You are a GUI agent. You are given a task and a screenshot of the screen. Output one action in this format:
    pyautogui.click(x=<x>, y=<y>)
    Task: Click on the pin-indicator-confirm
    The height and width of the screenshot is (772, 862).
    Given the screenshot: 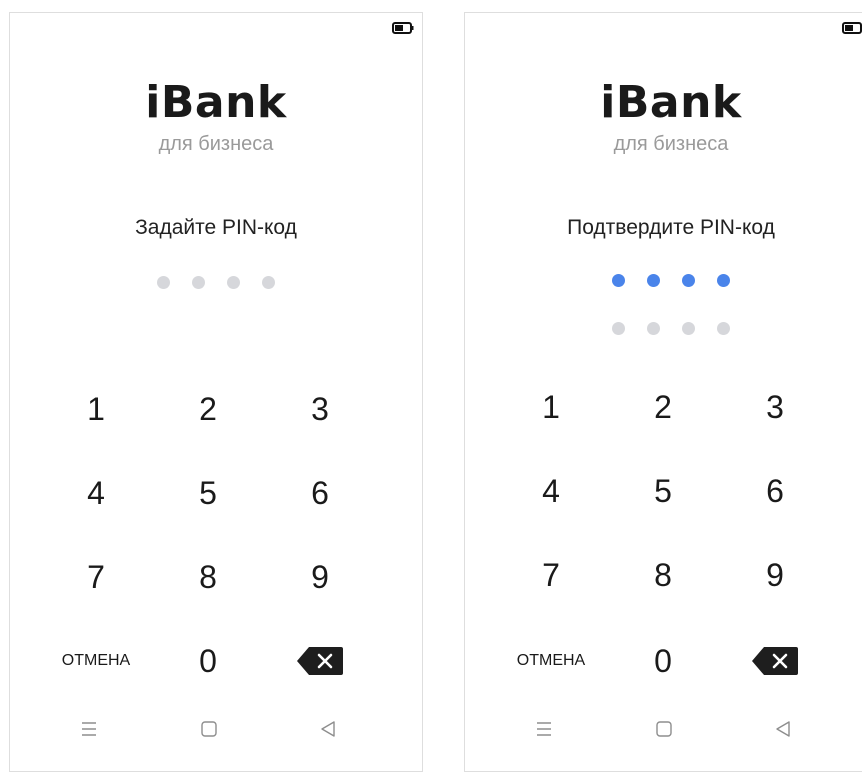 What is the action you would take?
    pyautogui.click(x=663, y=328)
    